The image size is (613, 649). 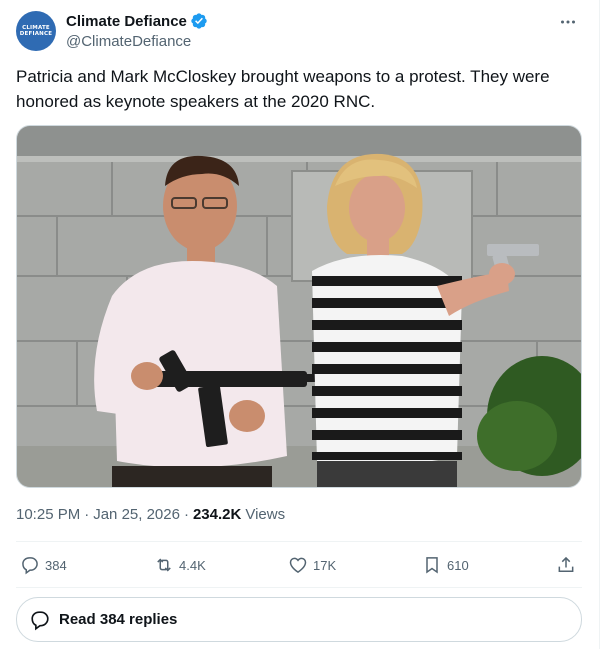 I want to click on speech-bubble-icon, so click(x=40, y=620).